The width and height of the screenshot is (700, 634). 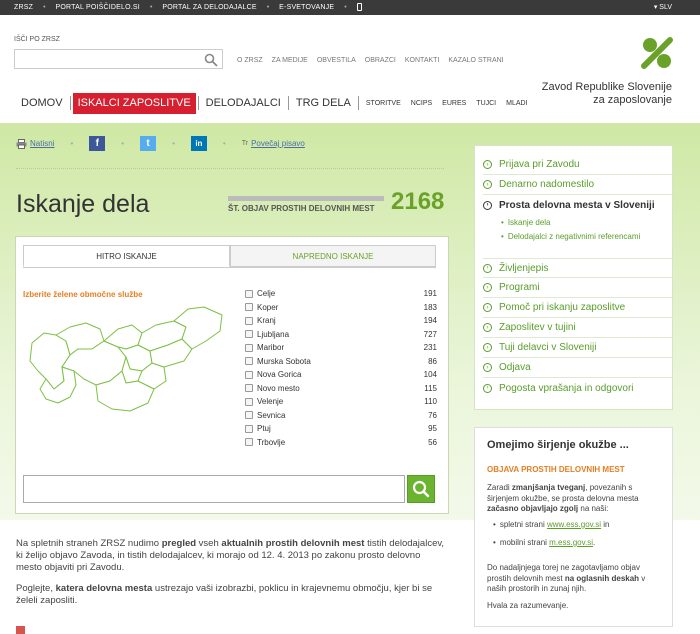 I want to click on region-count: 104, so click(x=430, y=375).